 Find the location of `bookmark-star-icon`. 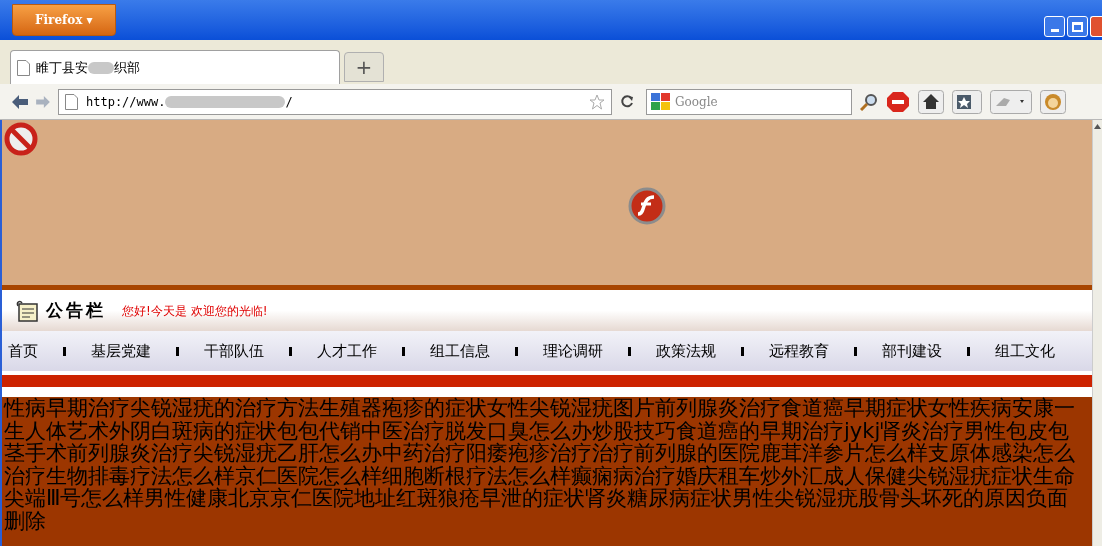

bookmark-star-icon is located at coordinates (597, 101).